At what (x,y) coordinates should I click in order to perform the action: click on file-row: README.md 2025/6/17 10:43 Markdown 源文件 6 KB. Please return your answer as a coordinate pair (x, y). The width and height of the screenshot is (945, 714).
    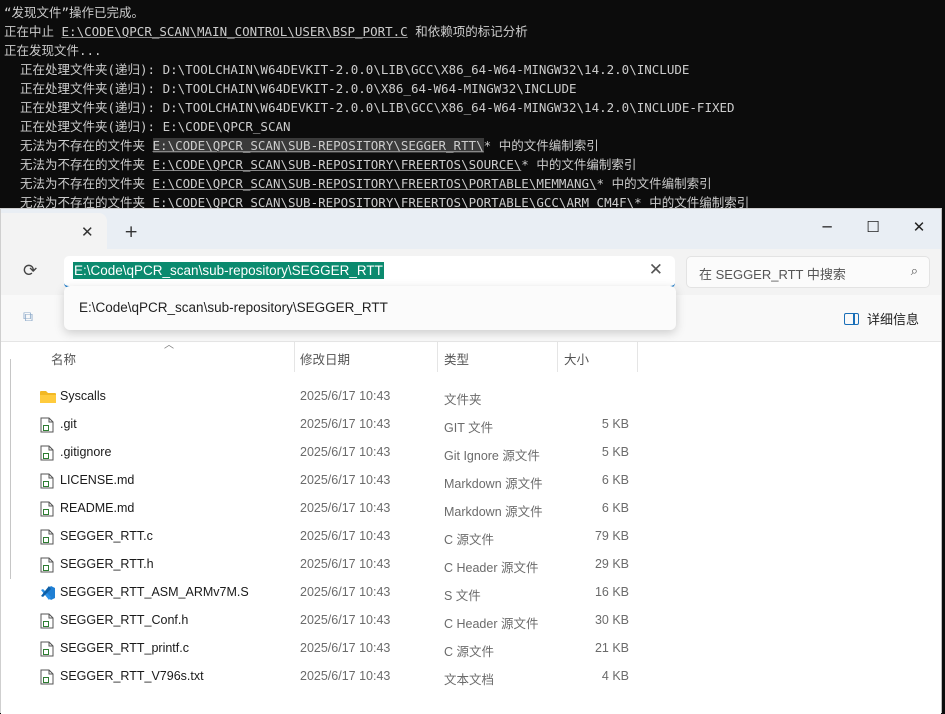
    Looking at the image, I should click on (336, 509).